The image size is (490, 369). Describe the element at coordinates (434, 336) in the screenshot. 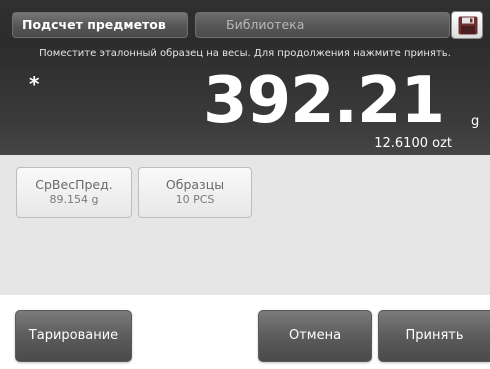

I see `accept-button: Принять` at that location.